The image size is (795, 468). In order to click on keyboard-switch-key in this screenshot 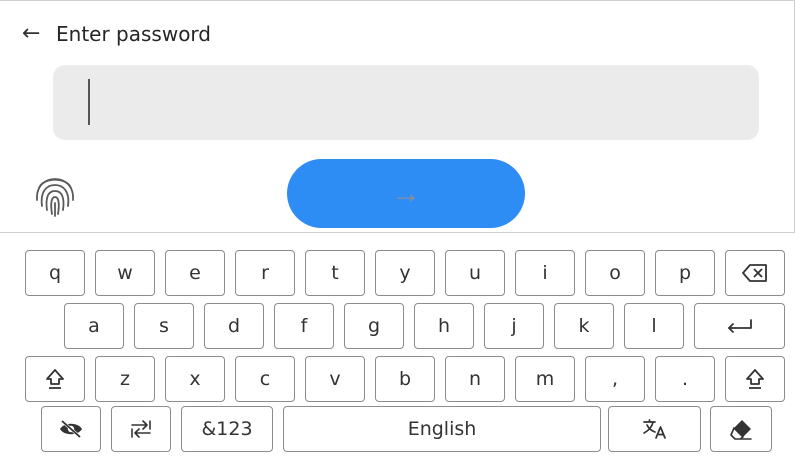, I will do `click(141, 429)`.